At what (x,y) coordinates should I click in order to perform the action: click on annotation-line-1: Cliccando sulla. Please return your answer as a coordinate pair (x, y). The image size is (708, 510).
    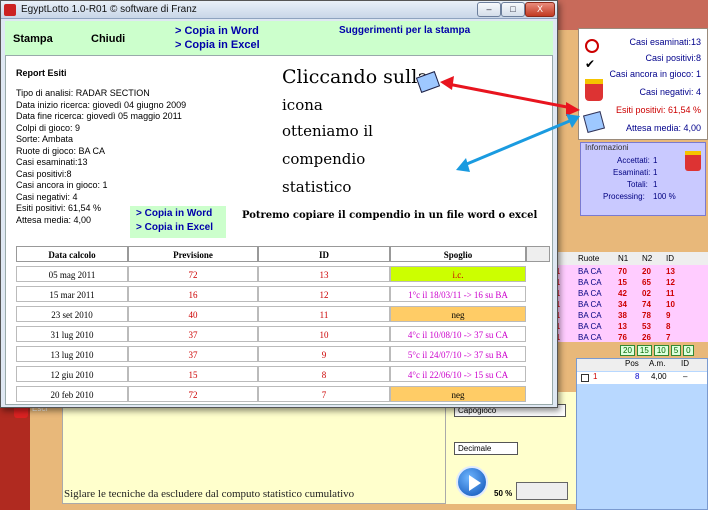
    Looking at the image, I should click on (355, 77).